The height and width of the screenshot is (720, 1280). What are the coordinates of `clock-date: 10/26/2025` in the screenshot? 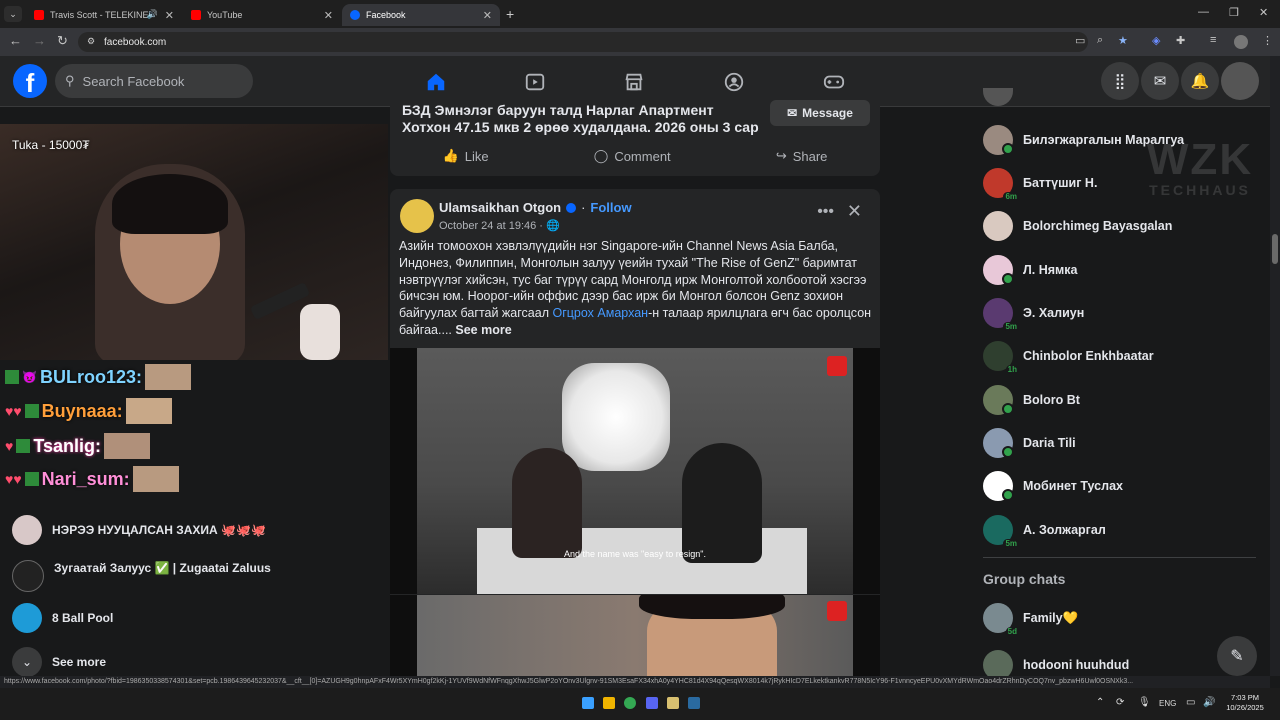 It's located at (1245, 707).